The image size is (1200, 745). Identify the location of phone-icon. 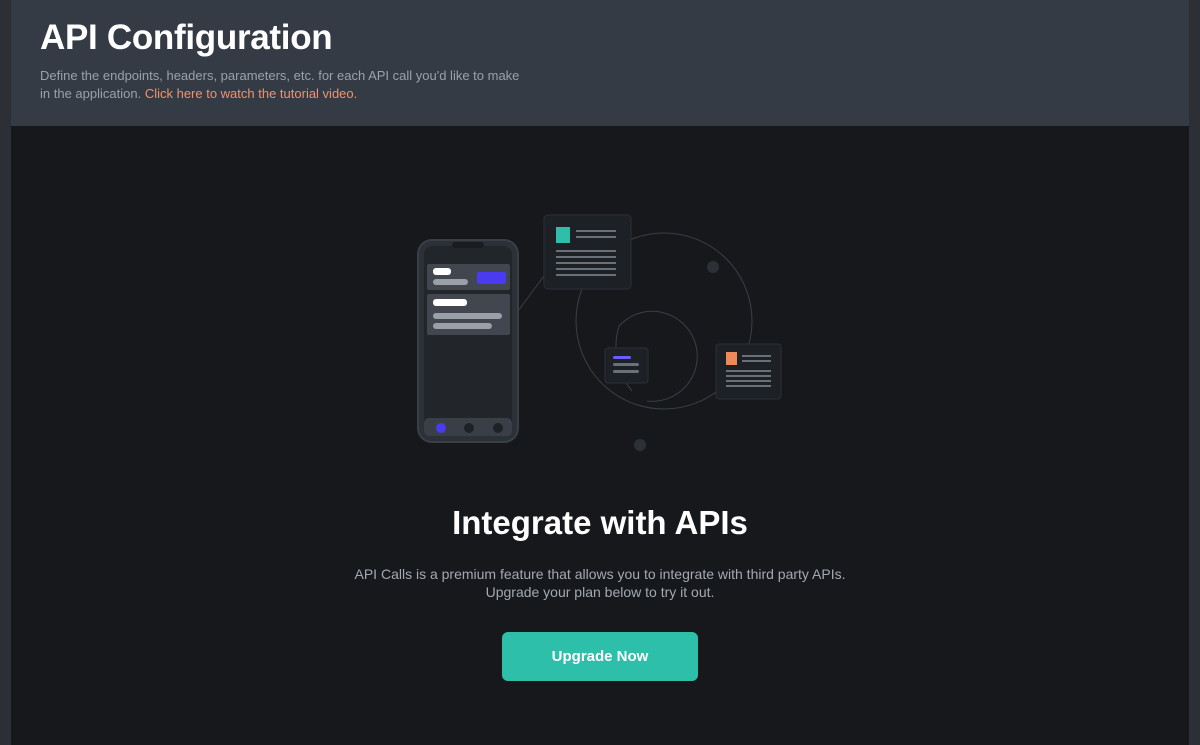
(468, 341).